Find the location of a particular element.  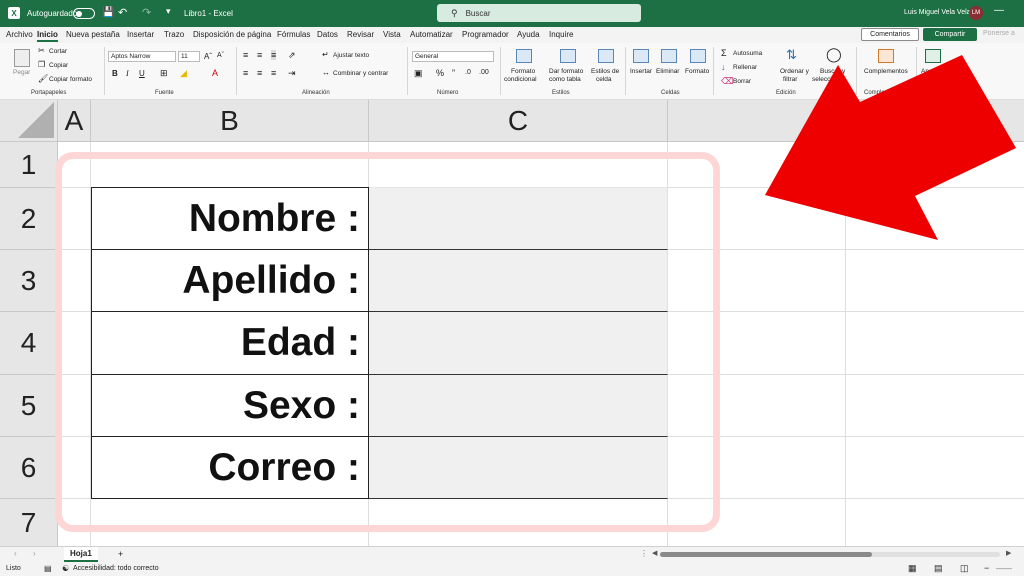

cell-b5-sexo: Sexo : is located at coordinates (230, 406).